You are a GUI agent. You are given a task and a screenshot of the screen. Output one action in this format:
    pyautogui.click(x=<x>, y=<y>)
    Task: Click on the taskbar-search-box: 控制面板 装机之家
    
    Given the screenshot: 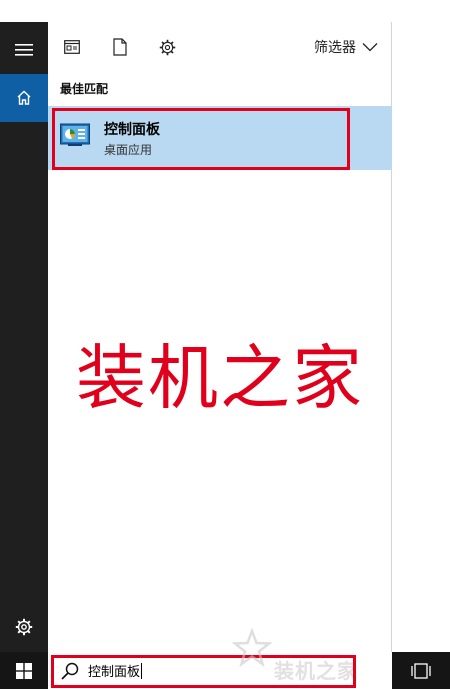 What is the action you would take?
    pyautogui.click(x=220, y=670)
    